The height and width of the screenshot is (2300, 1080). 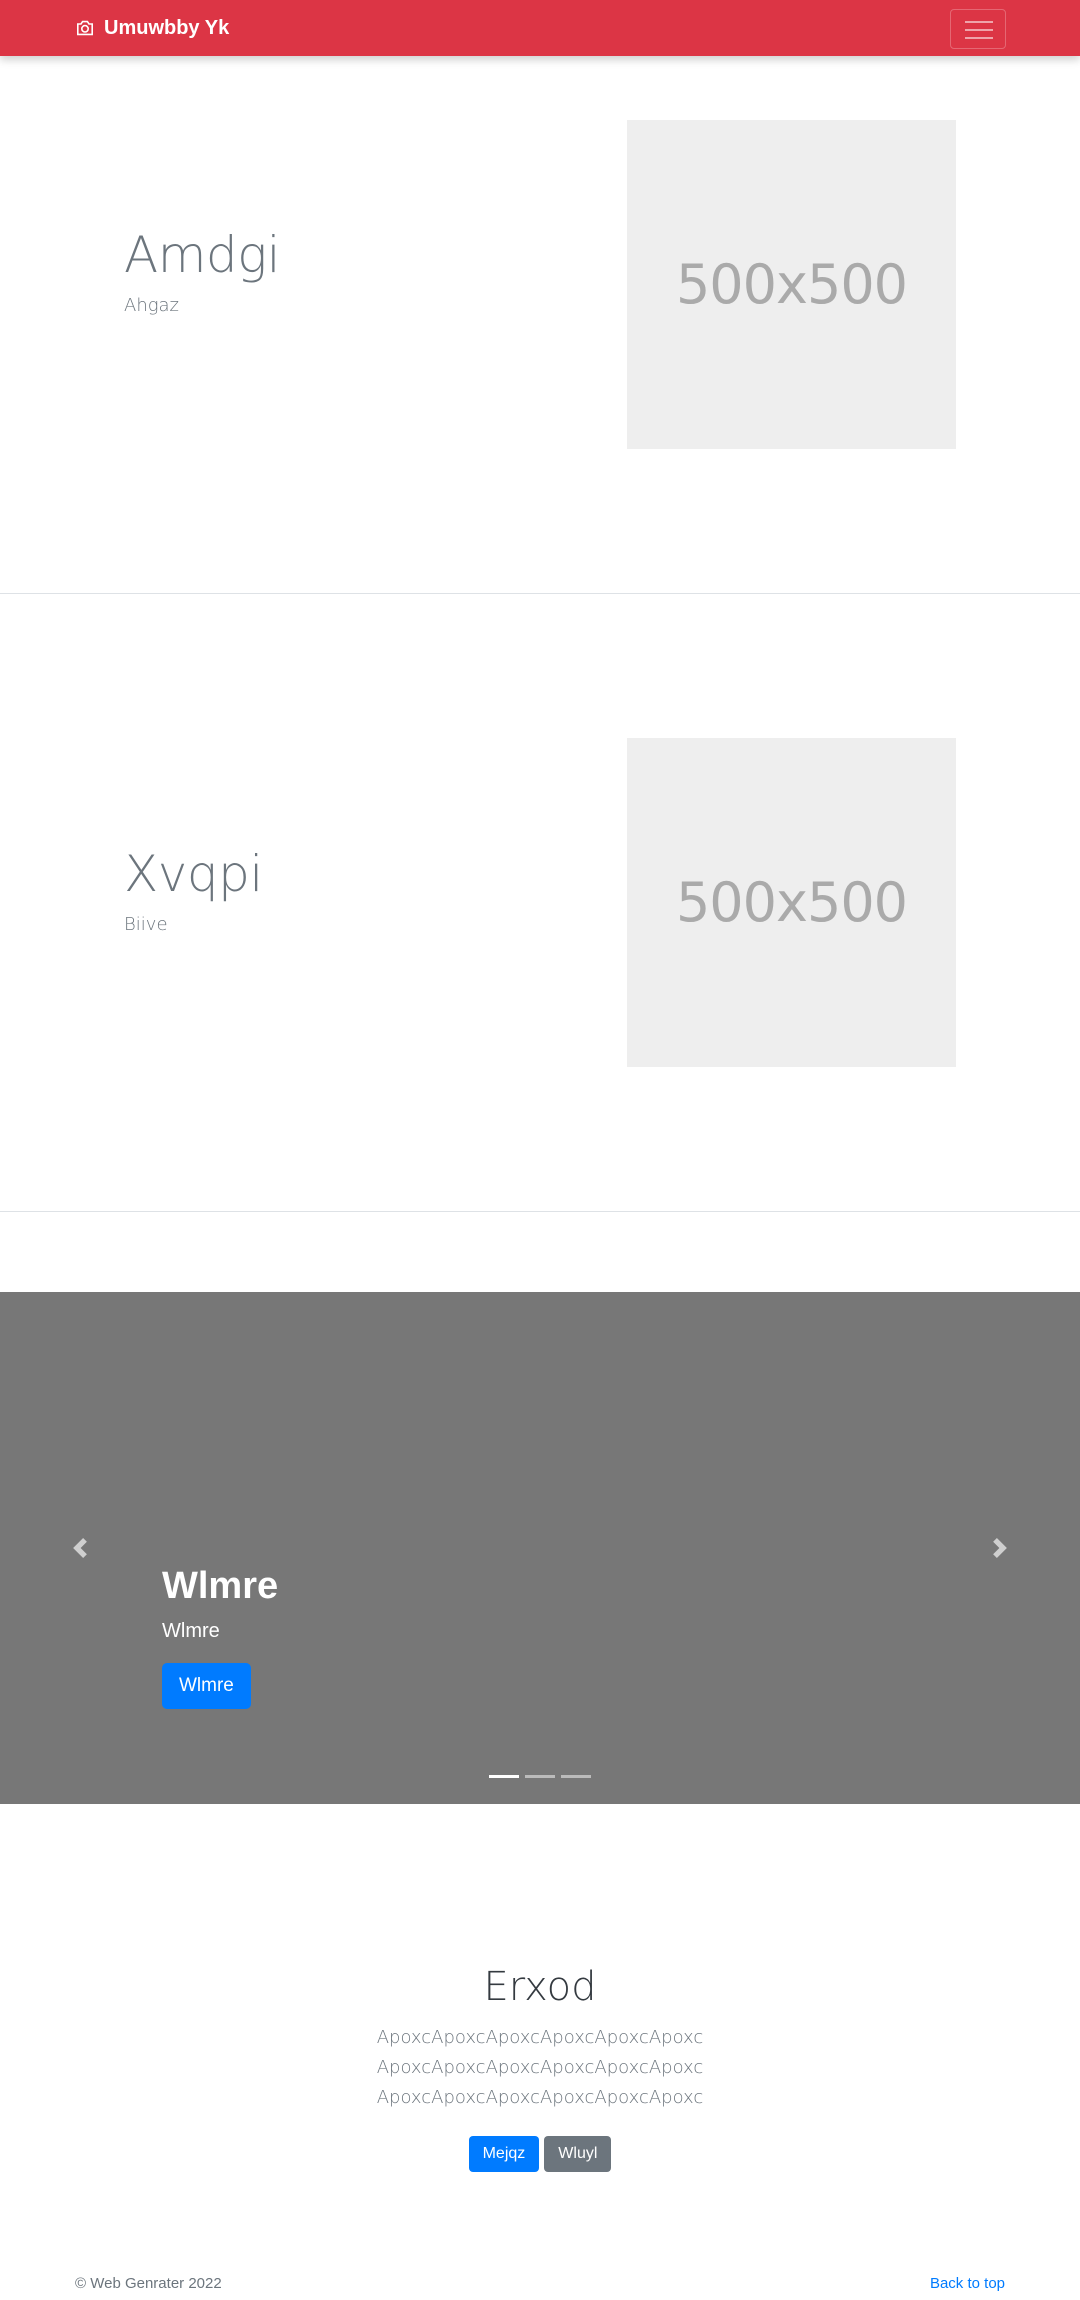 What do you see at coordinates (540, 1987) in the screenshot?
I see `section-heading: Erxod` at bounding box center [540, 1987].